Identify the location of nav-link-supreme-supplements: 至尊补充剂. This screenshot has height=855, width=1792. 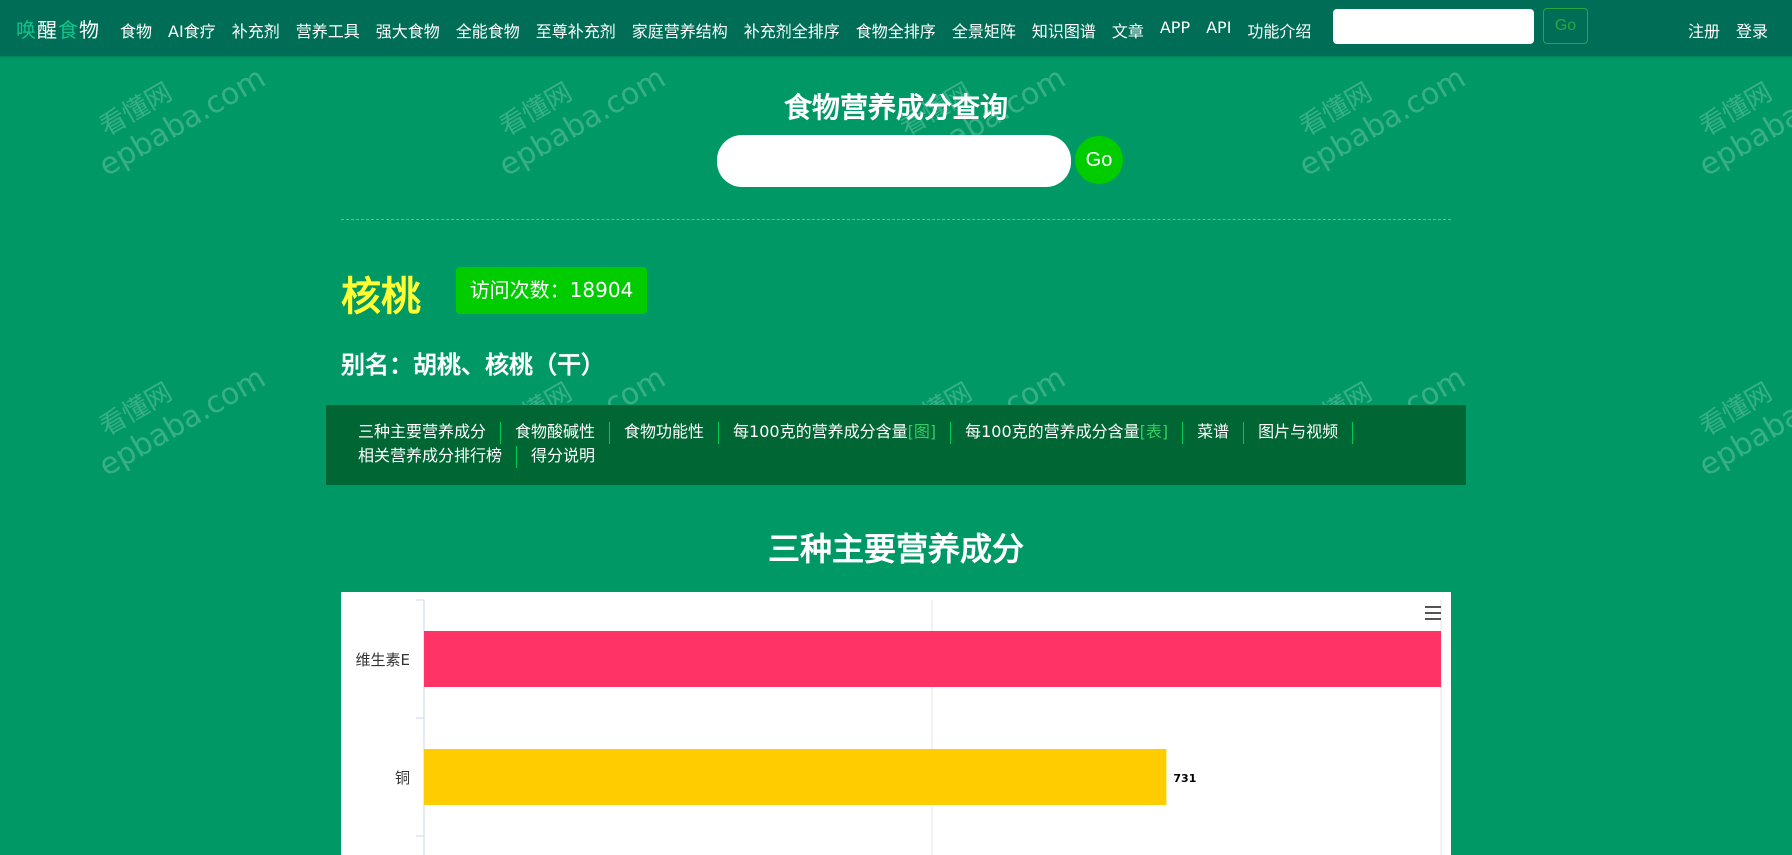
(576, 30).